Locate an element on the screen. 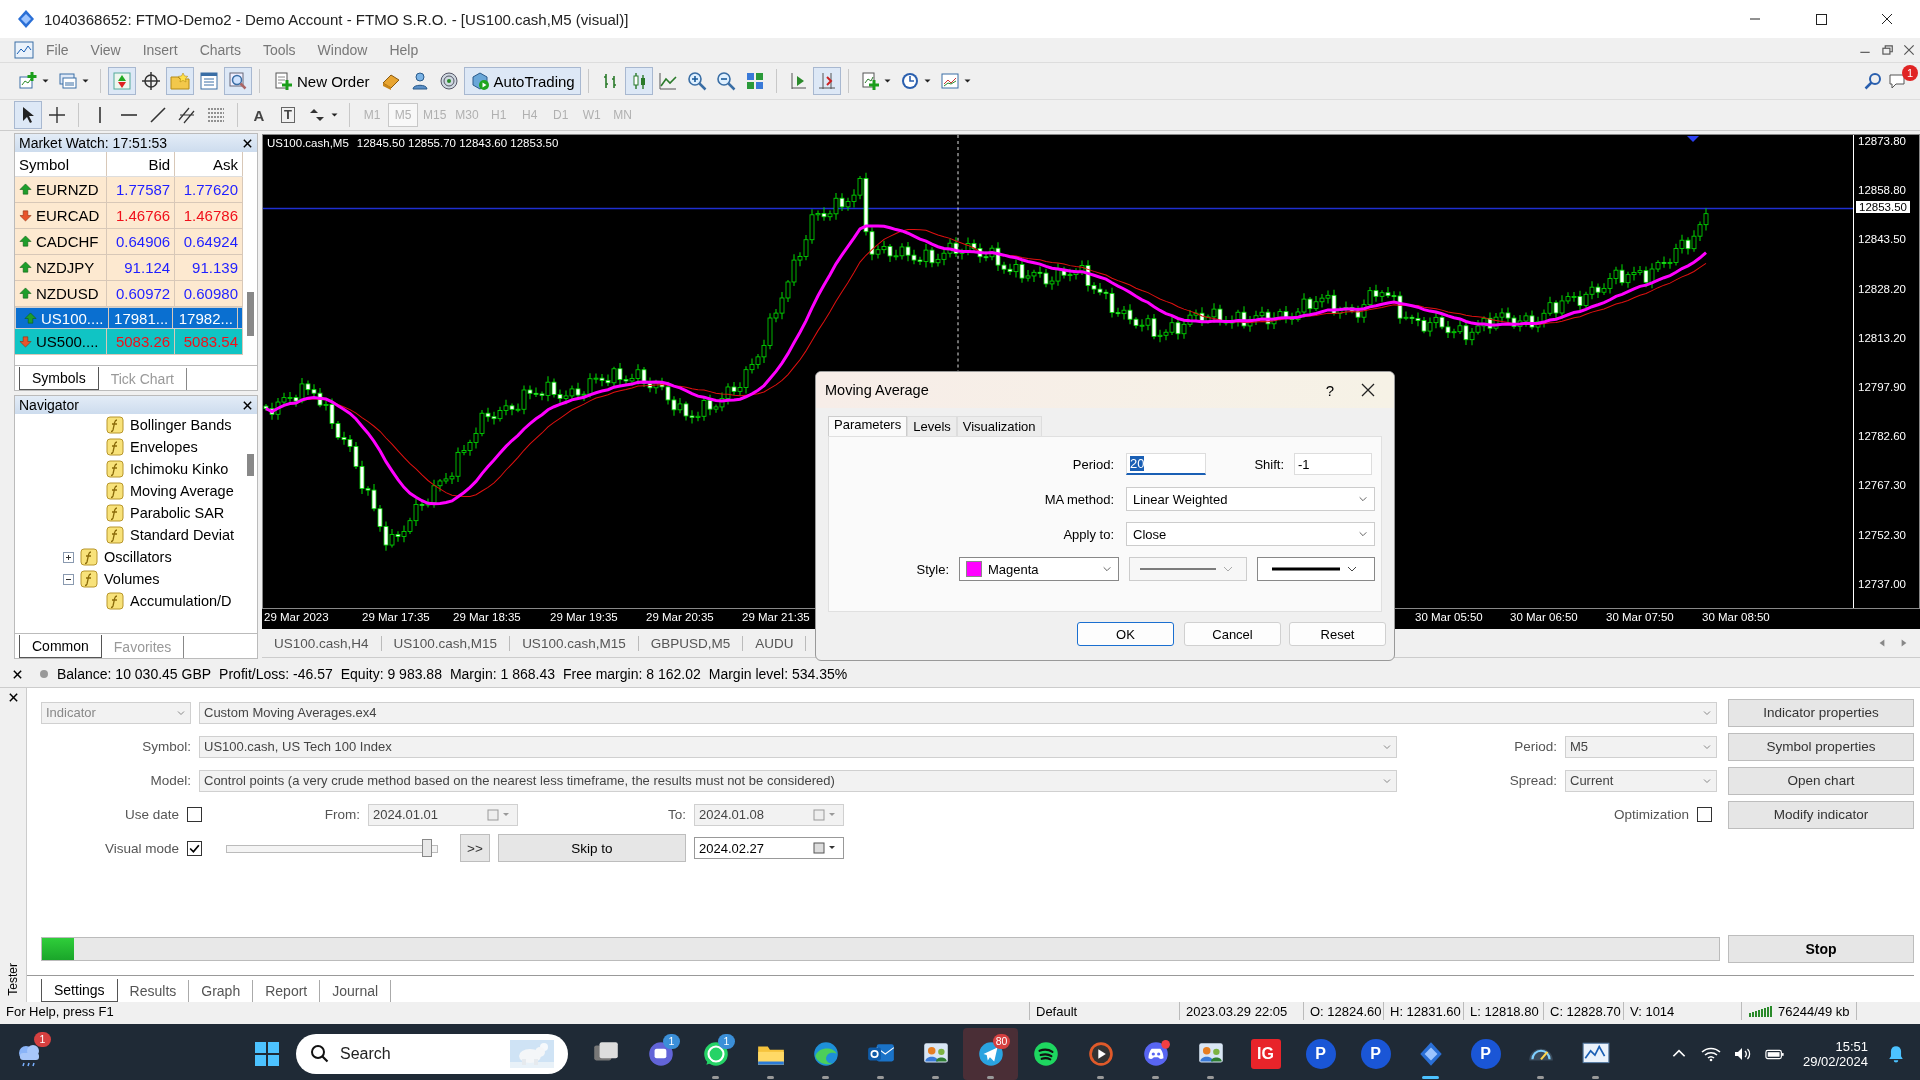  period-dropdown: M5 is located at coordinates (1641, 746).